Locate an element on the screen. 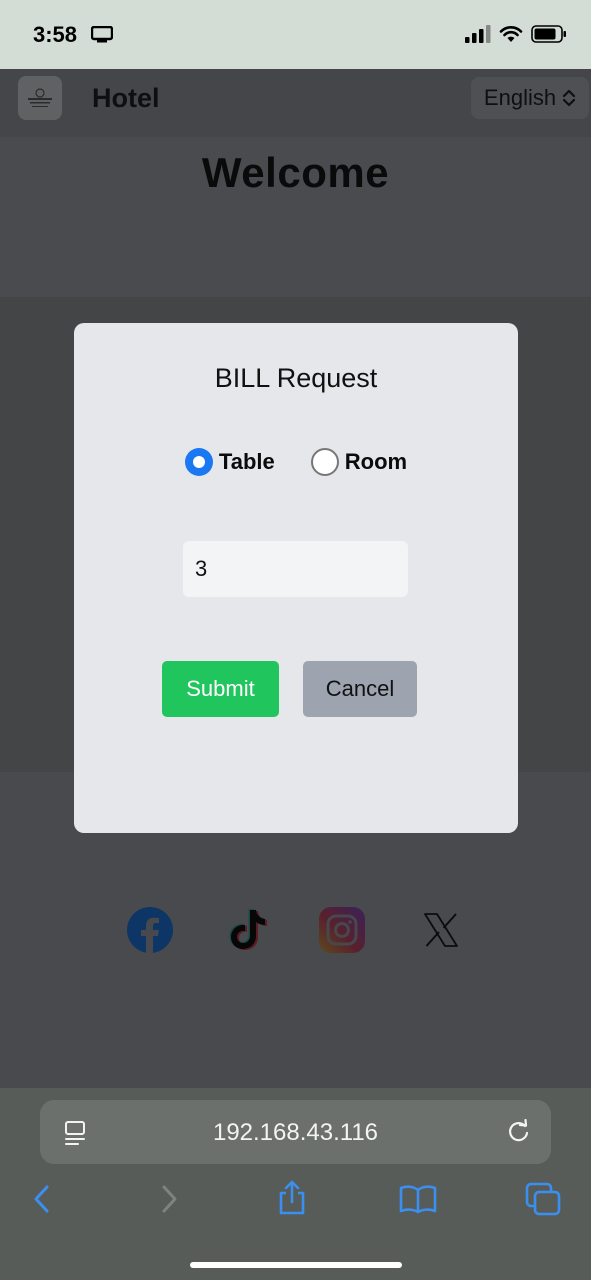 Image resolution: width=591 pixels, height=1280 pixels. cancel-button: Cancel is located at coordinates (360, 689).